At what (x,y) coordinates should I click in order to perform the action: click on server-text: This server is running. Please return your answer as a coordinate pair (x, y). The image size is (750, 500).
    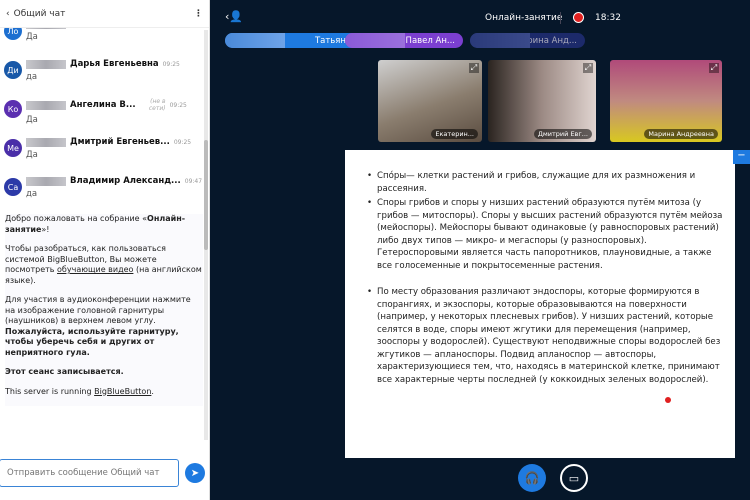
    Looking at the image, I should click on (50, 391).